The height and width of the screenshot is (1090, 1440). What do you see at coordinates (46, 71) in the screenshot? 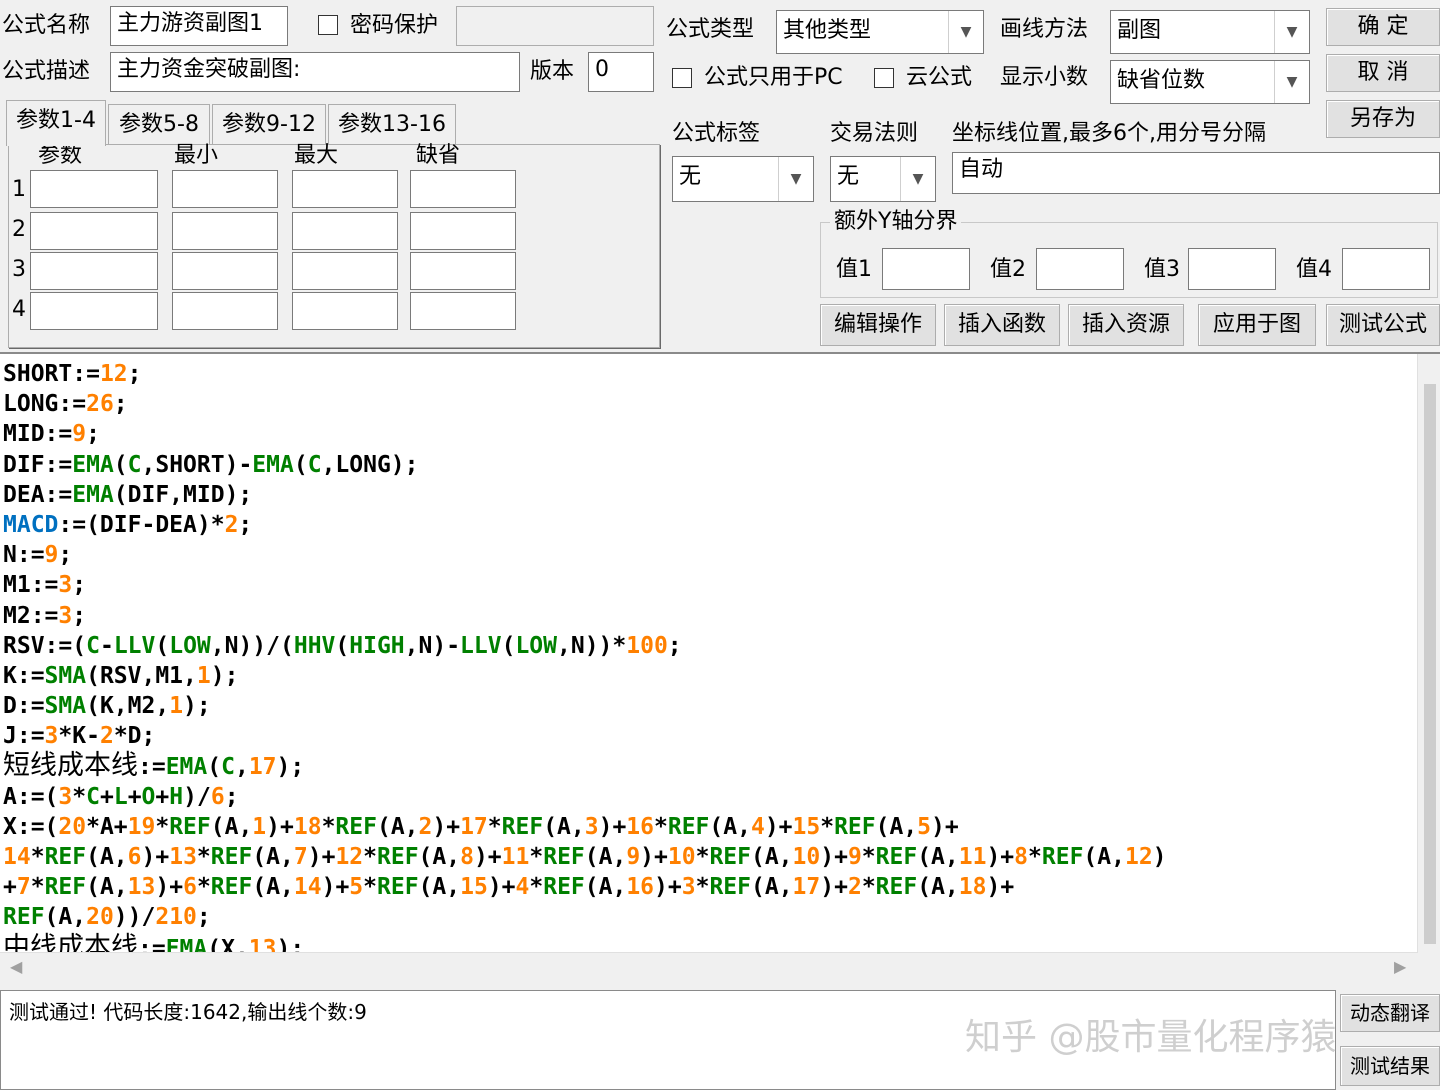
I see `formula-desc-label: 公式描述` at bounding box center [46, 71].